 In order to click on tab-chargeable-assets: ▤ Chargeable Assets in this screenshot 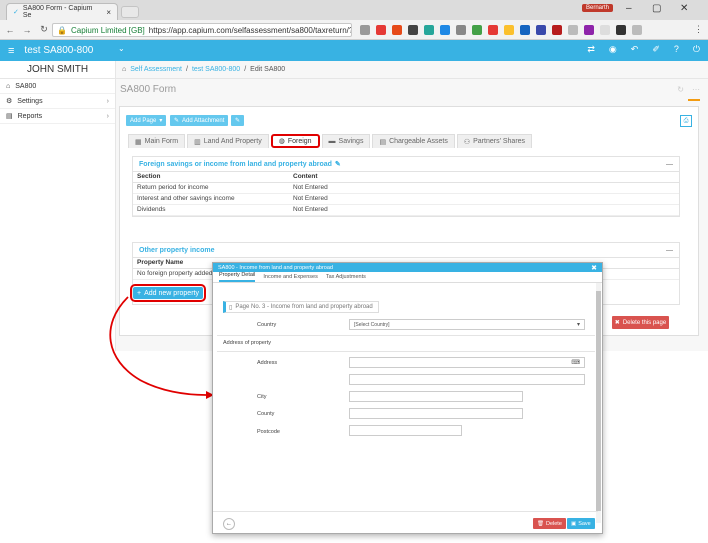, I will do `click(413, 141)`.